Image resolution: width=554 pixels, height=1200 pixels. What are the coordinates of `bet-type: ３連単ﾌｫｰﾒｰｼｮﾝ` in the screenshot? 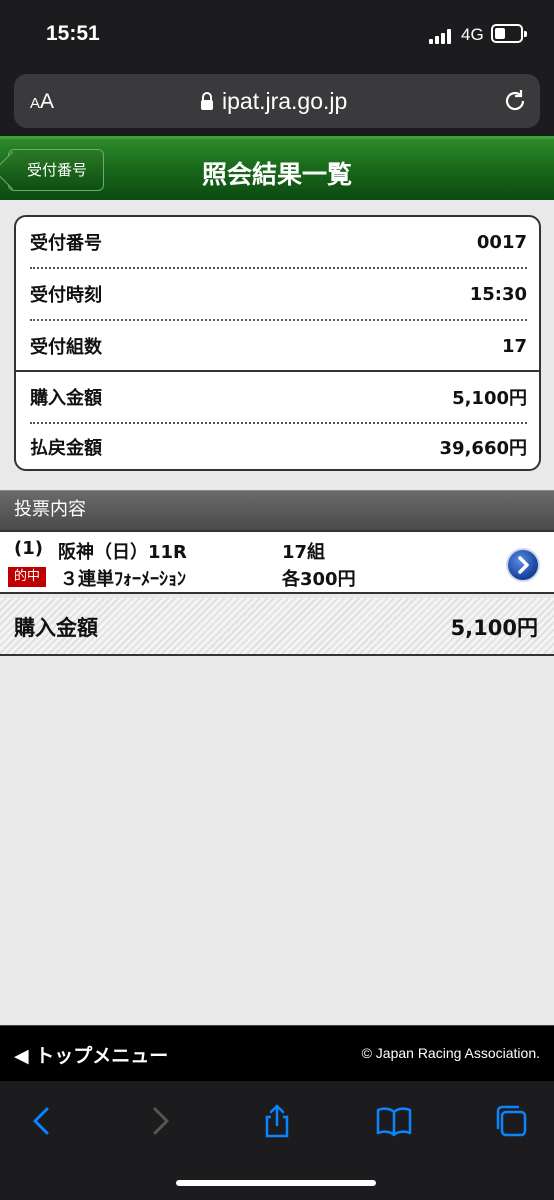 It's located at (123, 579).